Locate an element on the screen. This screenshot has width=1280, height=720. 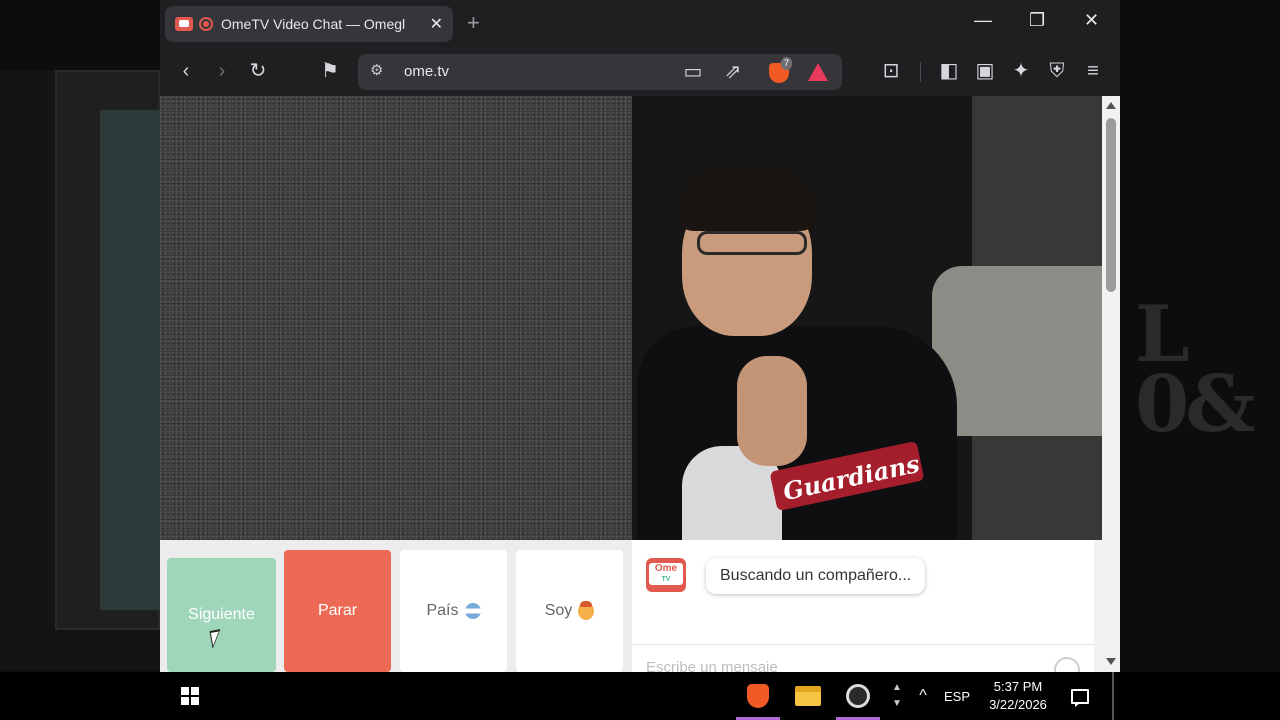
minimize-button: — is located at coordinates (983, 20).